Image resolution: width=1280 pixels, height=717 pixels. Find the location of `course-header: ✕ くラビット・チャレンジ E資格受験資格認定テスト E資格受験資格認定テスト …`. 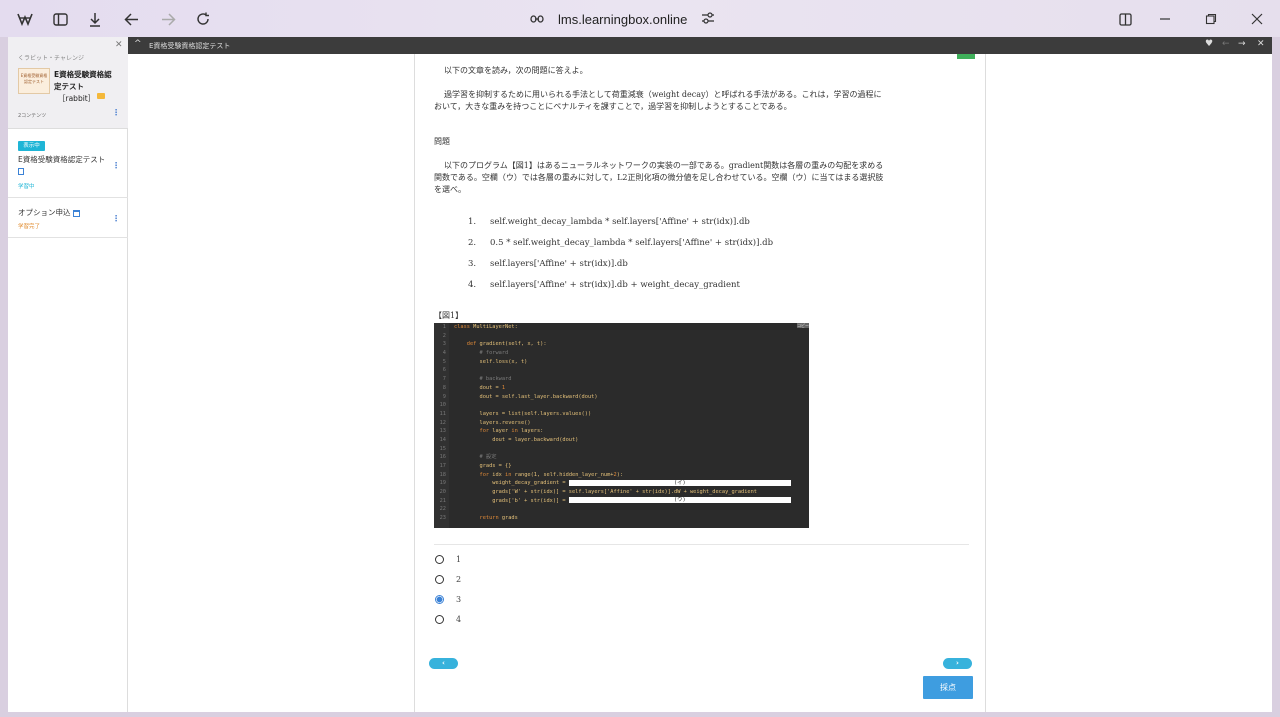

course-header: ✕ くラビット・チャレンジ E資格受験資格認定テスト E資格受験資格認定テスト … is located at coordinates (68, 83).